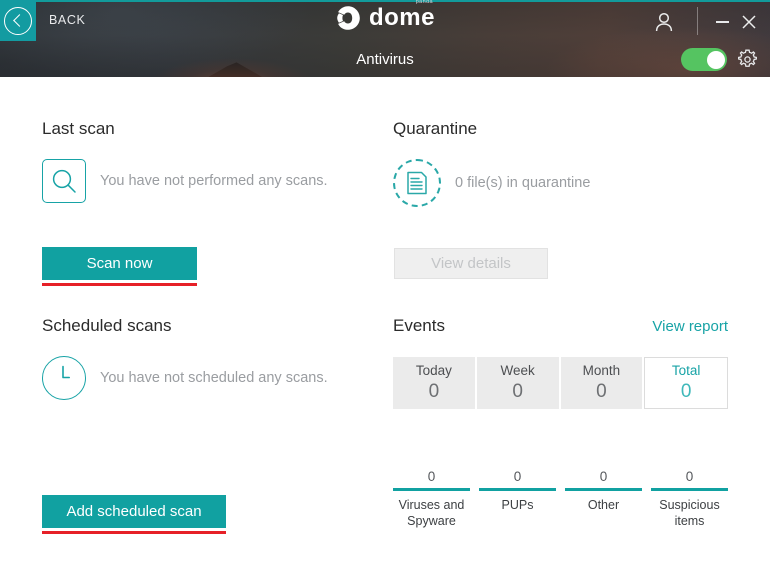  Describe the element at coordinates (433, 370) in the screenshot. I see `tab-today-label: Today` at that location.